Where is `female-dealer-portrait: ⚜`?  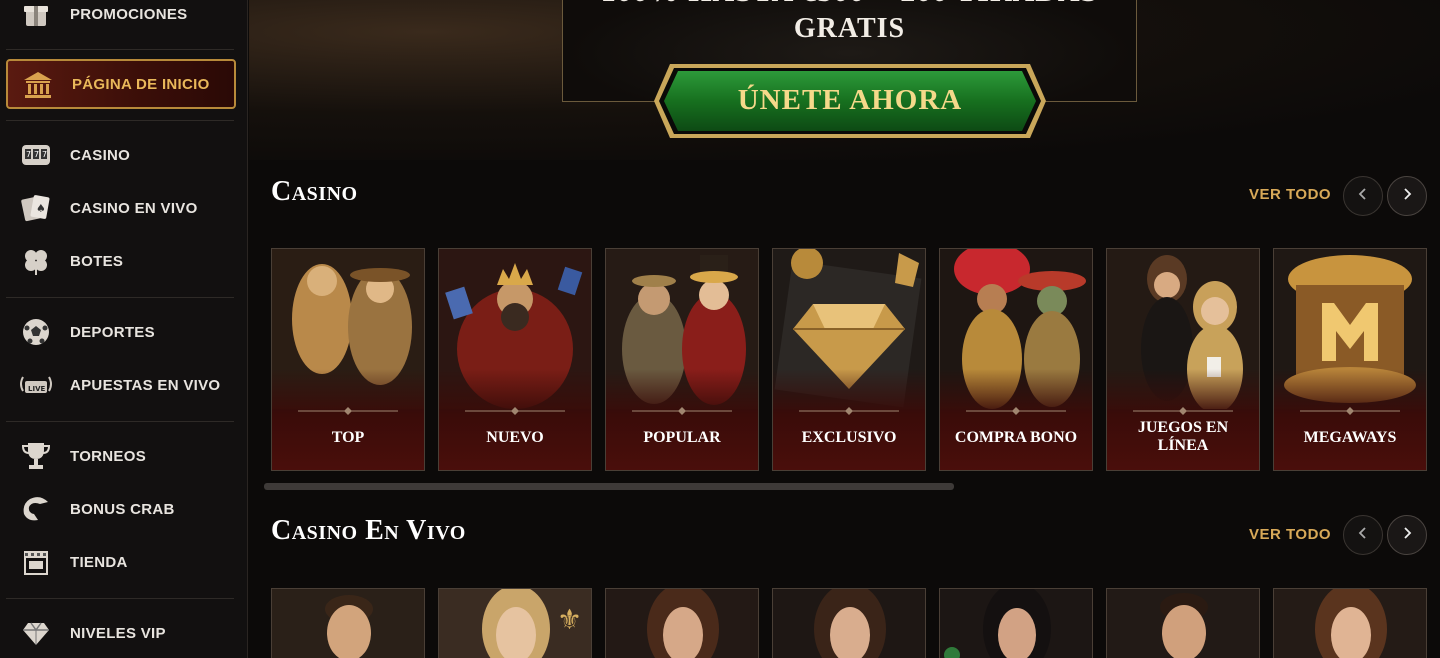 female-dealer-portrait: ⚜ is located at coordinates (515, 623).